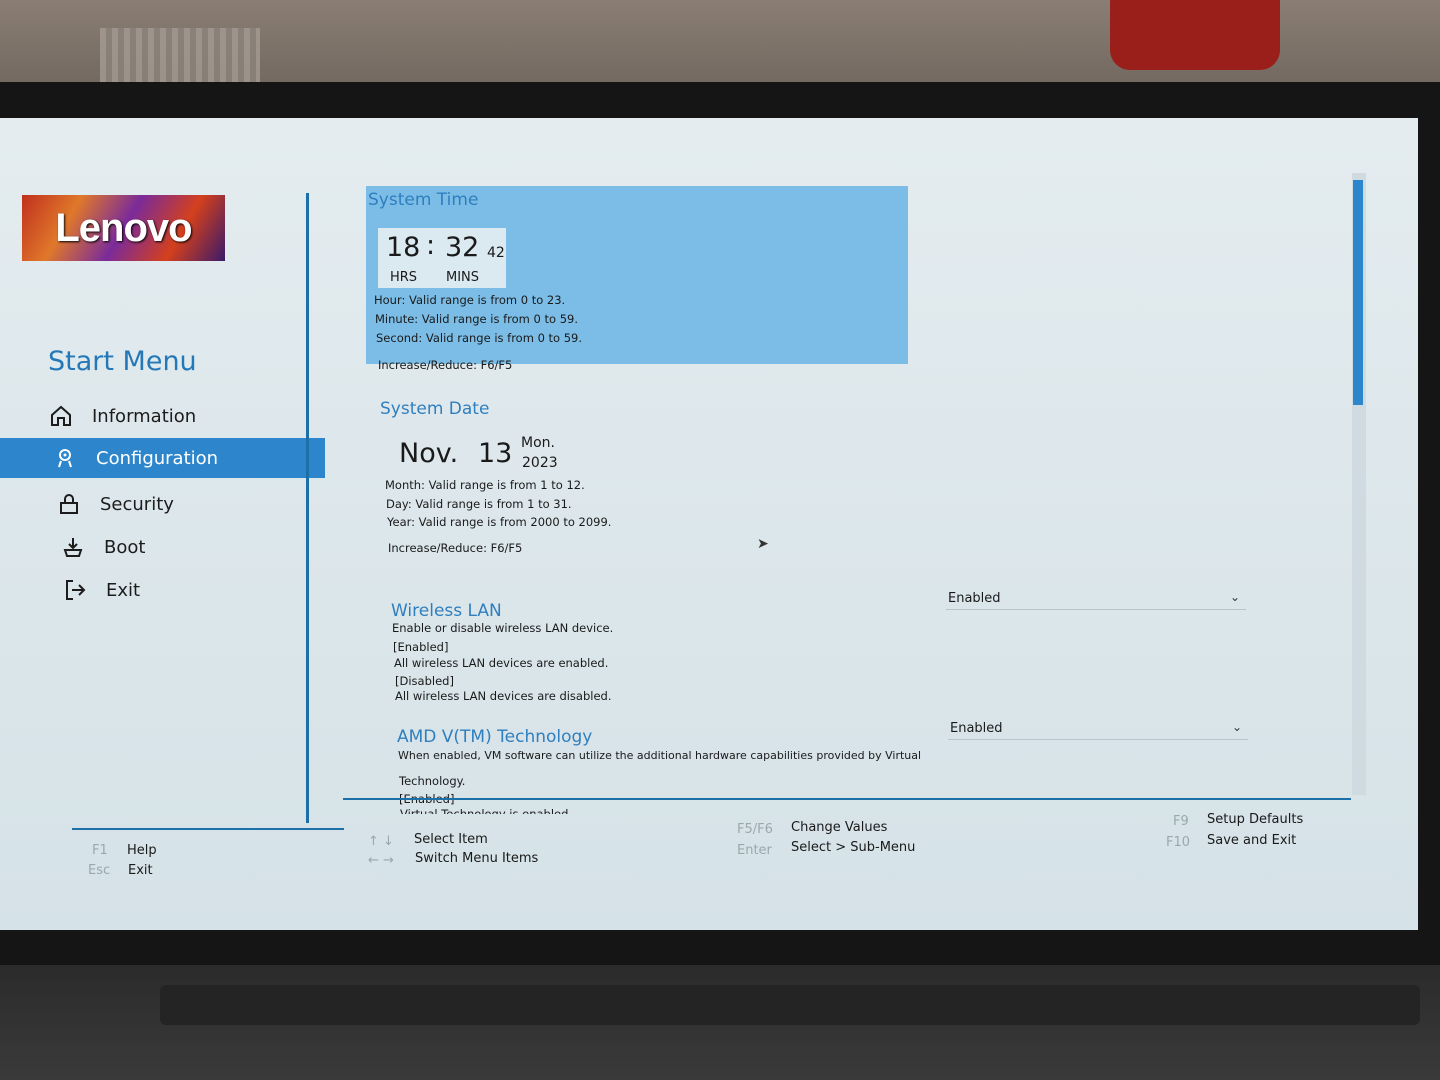 The width and height of the screenshot is (1440, 1080). I want to click on sidebar-item-security: Security, so click(162, 504).